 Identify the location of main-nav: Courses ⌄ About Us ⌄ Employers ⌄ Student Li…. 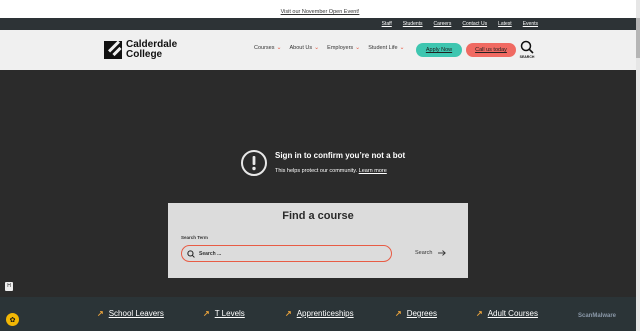
(329, 48).